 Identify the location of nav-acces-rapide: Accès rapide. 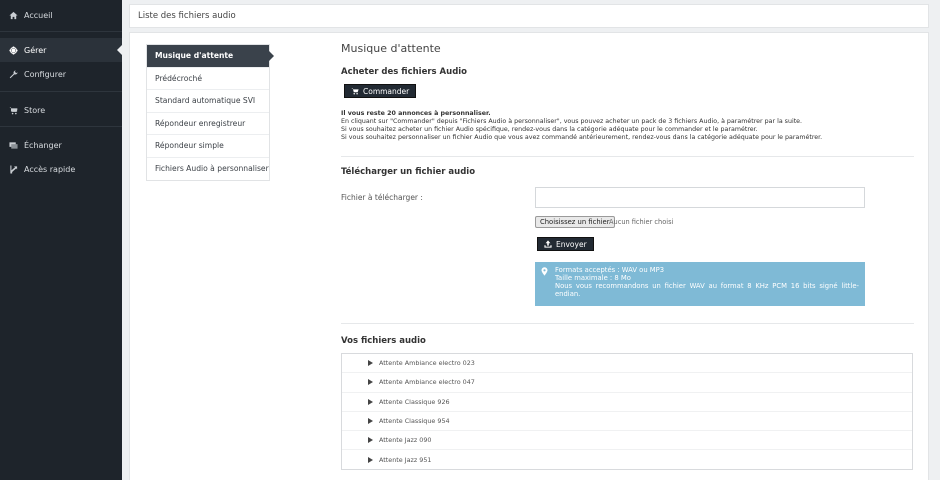
(61, 169).